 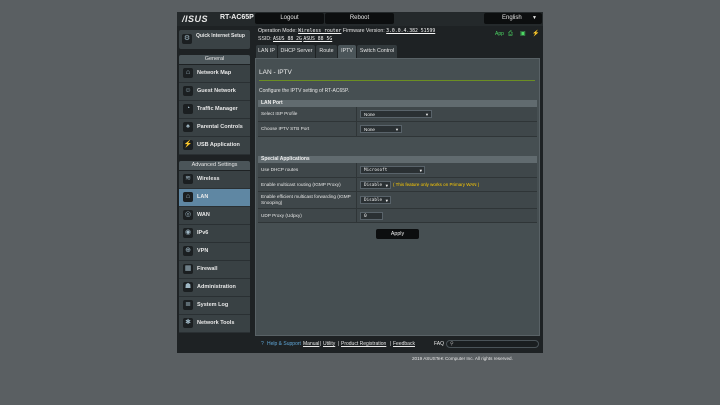 What do you see at coordinates (218, 145) in the screenshot?
I see `sidebar-item-label: USB Application` at bounding box center [218, 145].